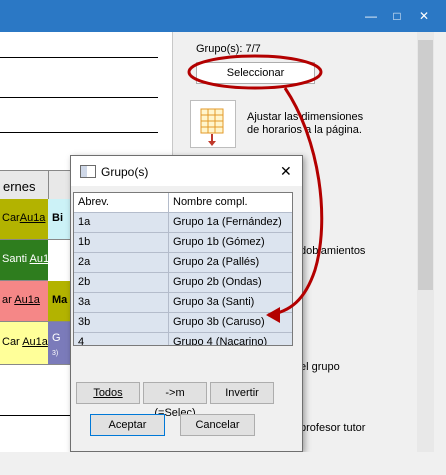 Image resolution: width=446 pixels, height=475 pixels. What do you see at coordinates (273, 315) in the screenshot?
I see `annotation-arrowhead` at bounding box center [273, 315].